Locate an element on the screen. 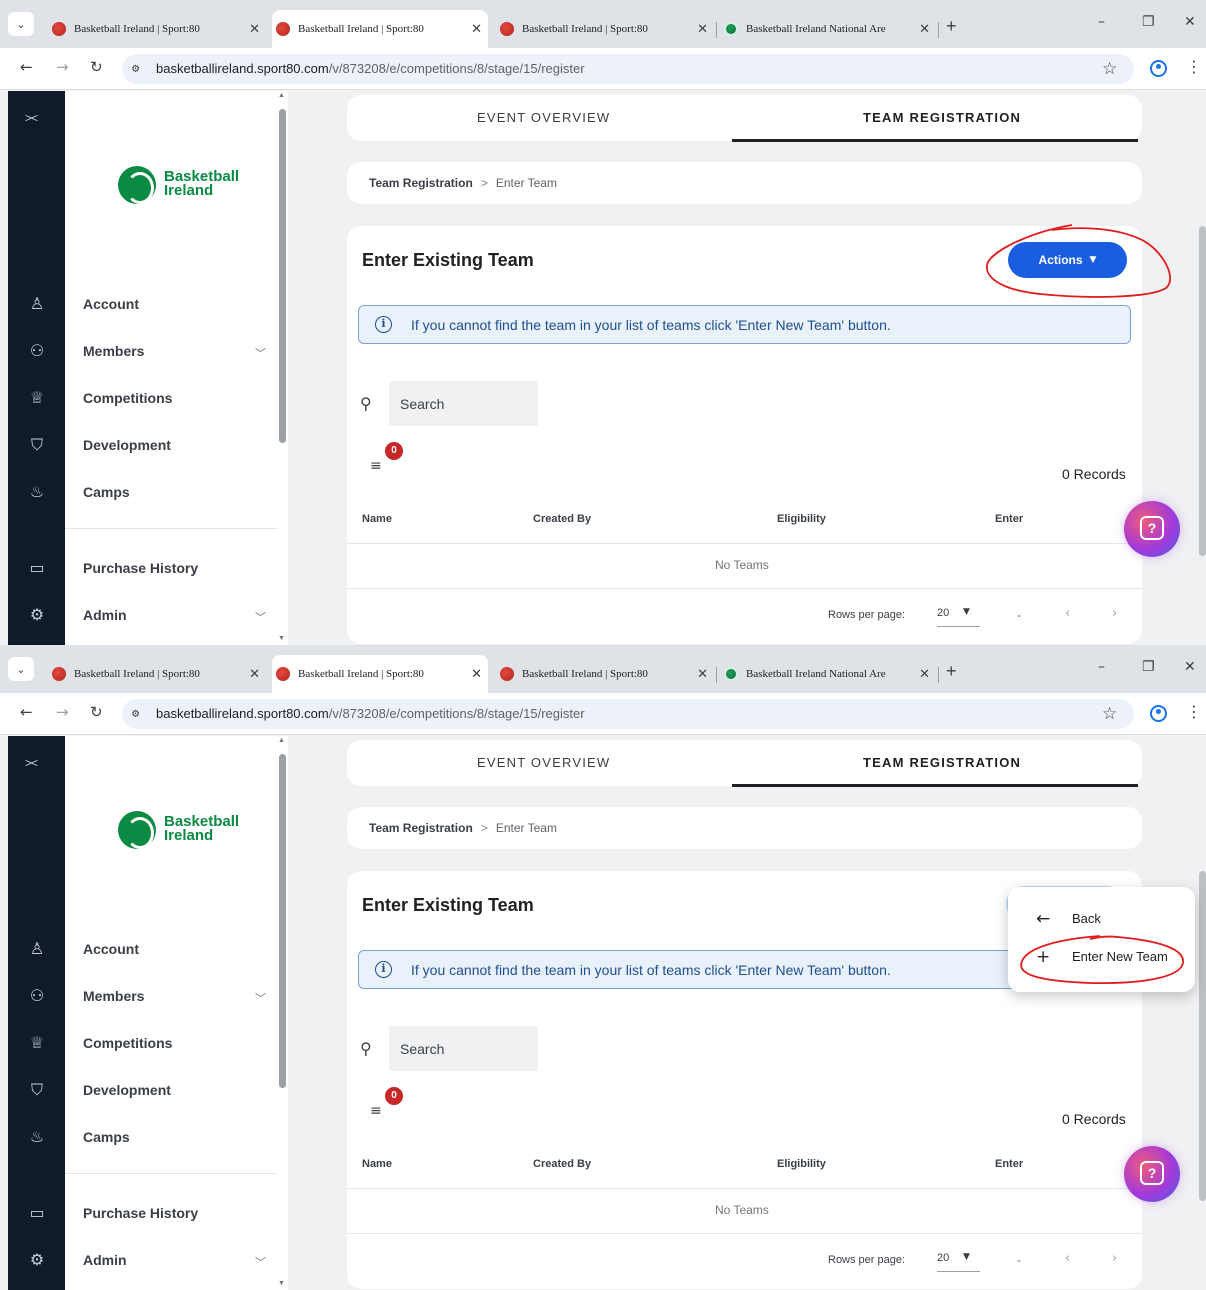  back-arrow-icon: ← is located at coordinates (26, 67).